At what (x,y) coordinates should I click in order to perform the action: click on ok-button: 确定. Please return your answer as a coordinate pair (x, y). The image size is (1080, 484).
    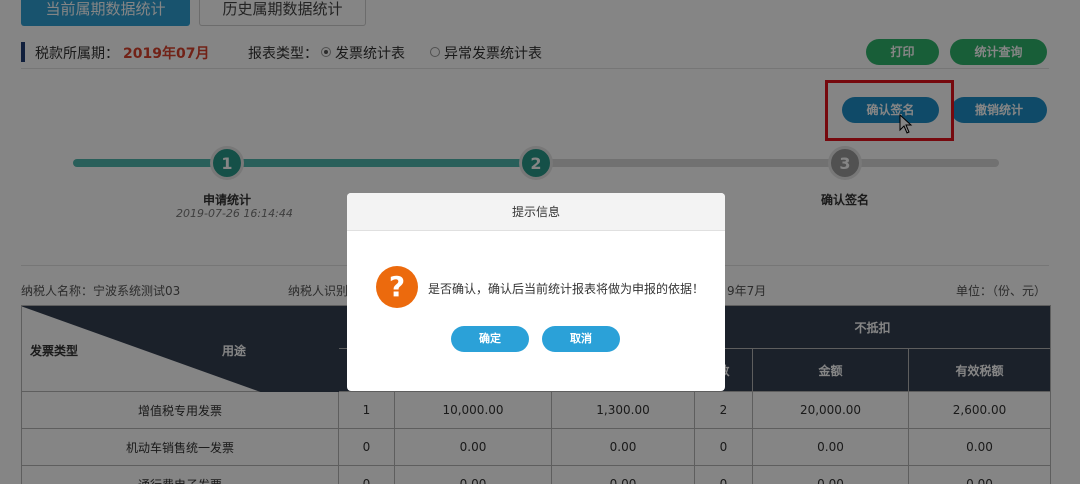
    Looking at the image, I should click on (490, 339).